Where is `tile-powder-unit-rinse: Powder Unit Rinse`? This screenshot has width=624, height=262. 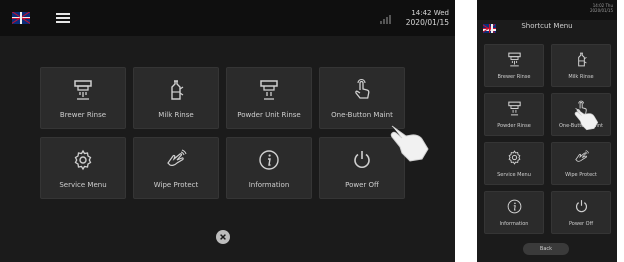
tile-powder-unit-rinse: Powder Unit Rinse is located at coordinates (269, 98).